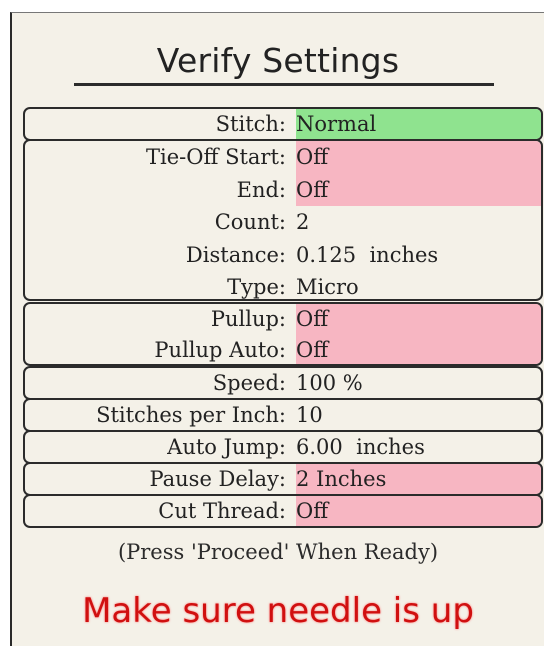 This screenshot has height=650, width=548. I want to click on setting-label: Tie-Off Start:, so click(216, 157).